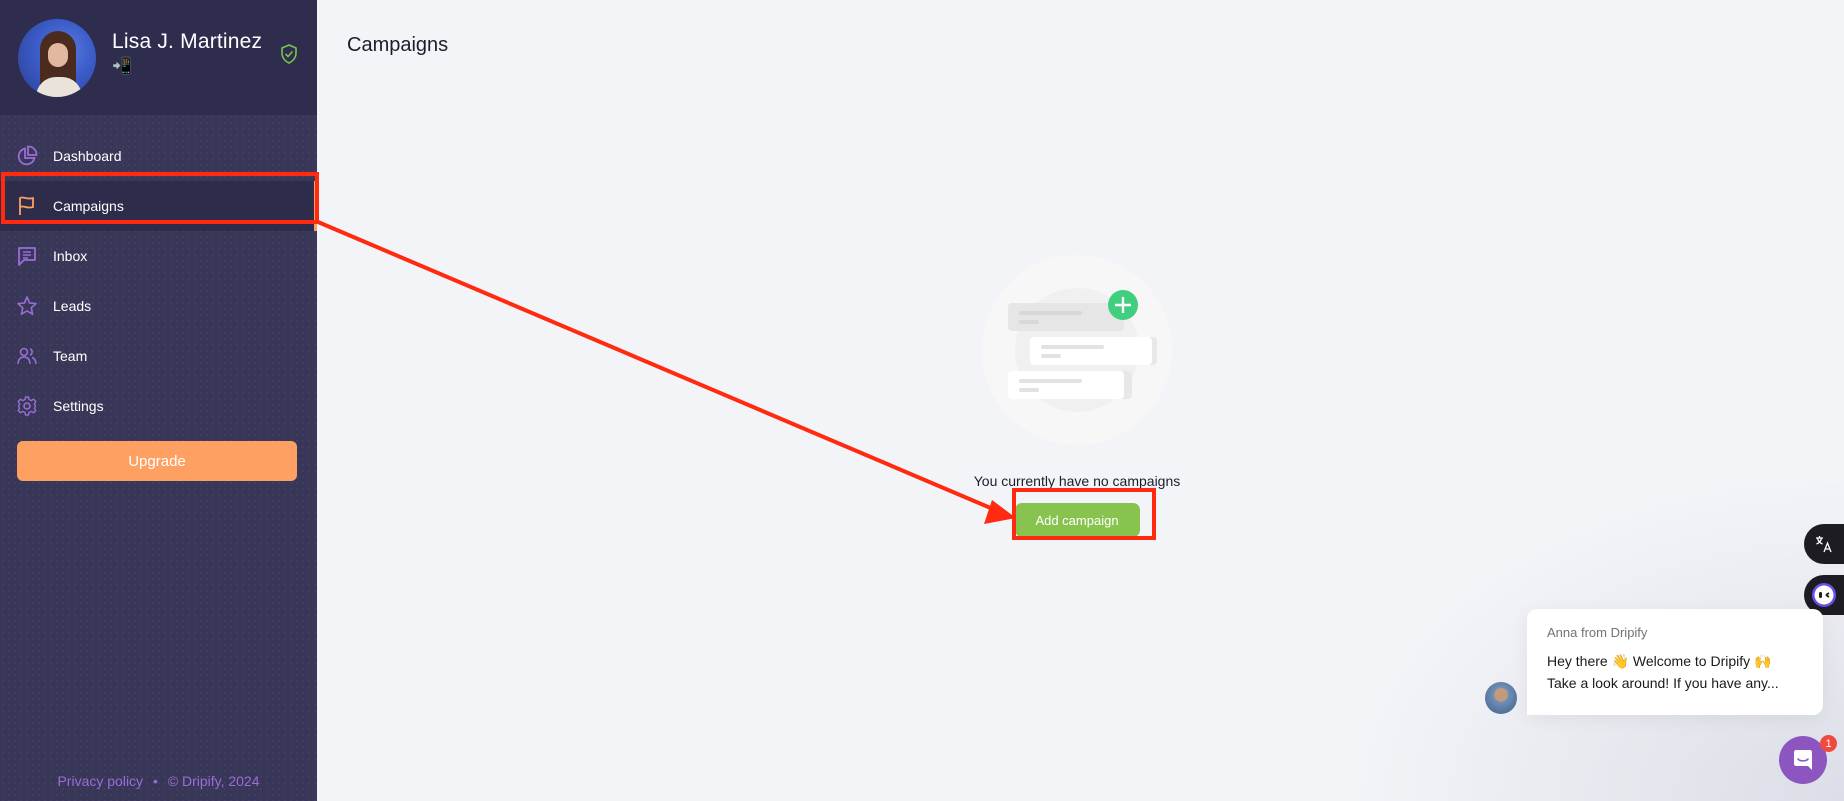 The height and width of the screenshot is (801, 1844). Describe the element at coordinates (289, 54) in the screenshot. I see `shield-check-icon` at that location.